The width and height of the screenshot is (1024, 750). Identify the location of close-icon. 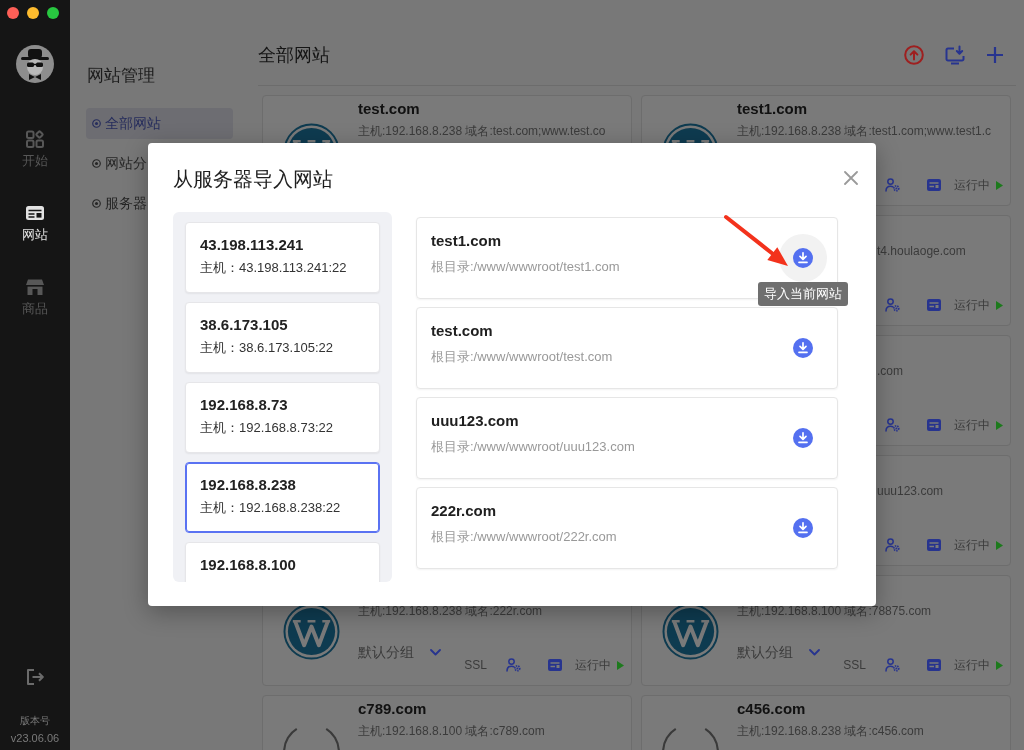
(851, 178).